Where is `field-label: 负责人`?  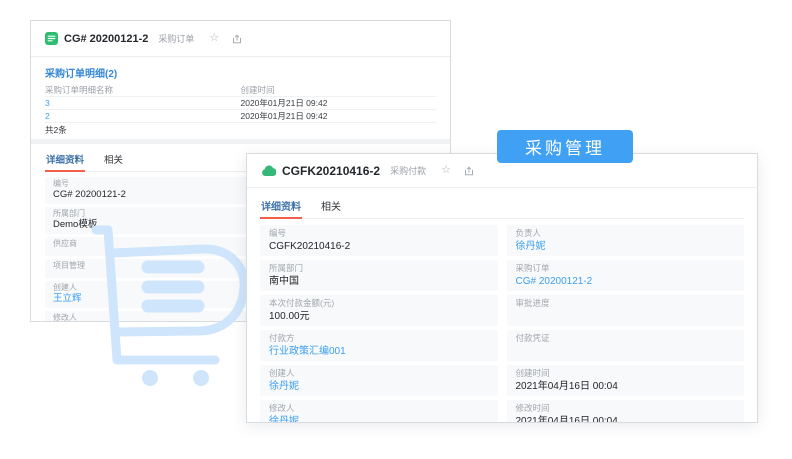 field-label: 负责人 is located at coordinates (528, 233).